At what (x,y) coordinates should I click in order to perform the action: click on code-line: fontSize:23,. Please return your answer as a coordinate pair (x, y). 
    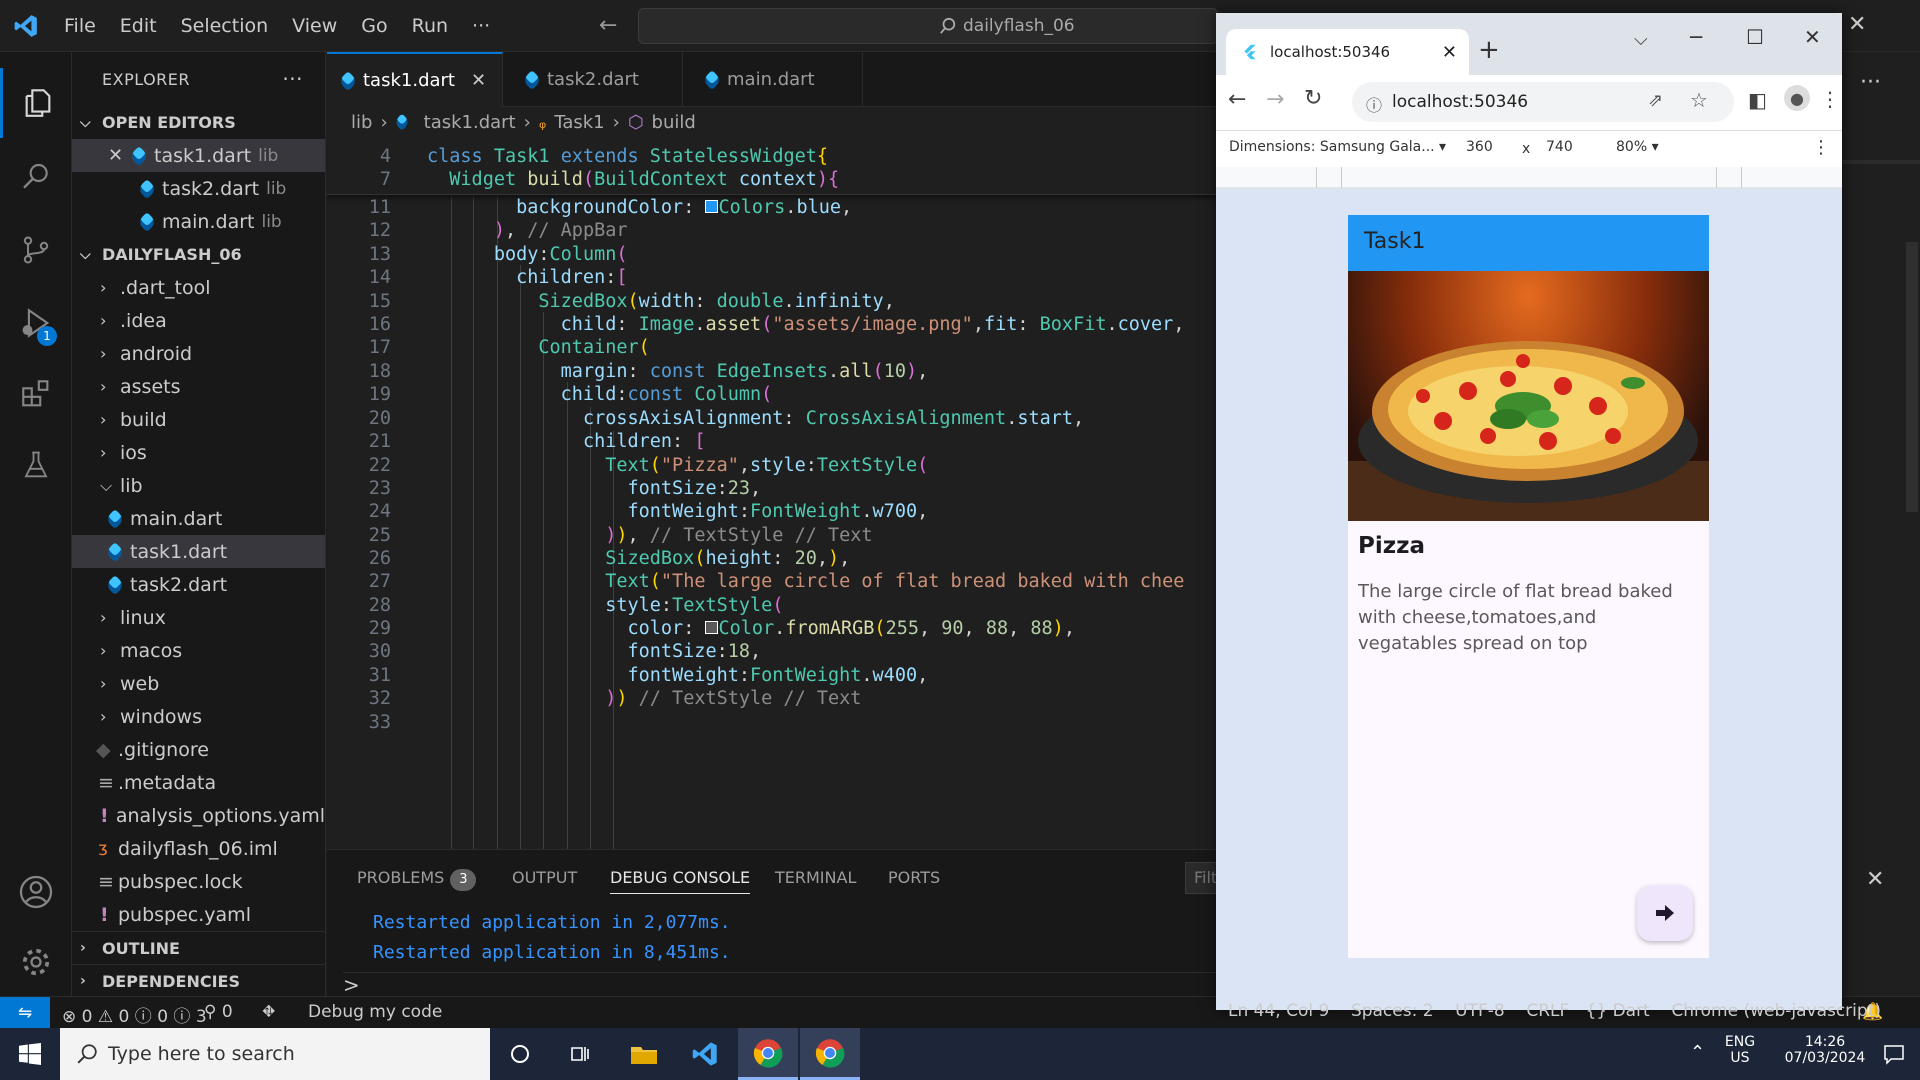
    Looking at the image, I should click on (594, 488).